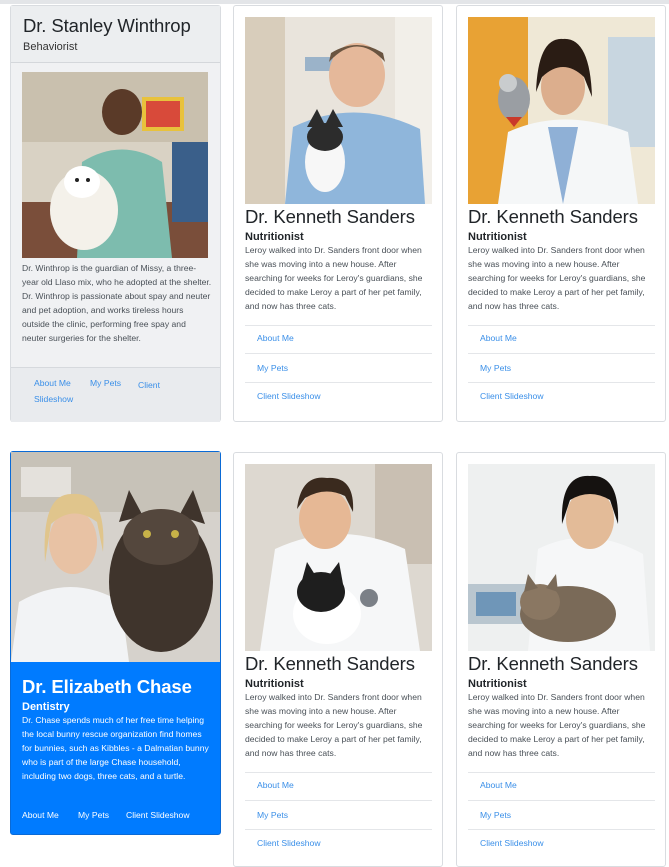 Image resolution: width=669 pixels, height=867 pixels. Describe the element at coordinates (46, 707) in the screenshot. I see `vet-role: Dentistry` at that location.